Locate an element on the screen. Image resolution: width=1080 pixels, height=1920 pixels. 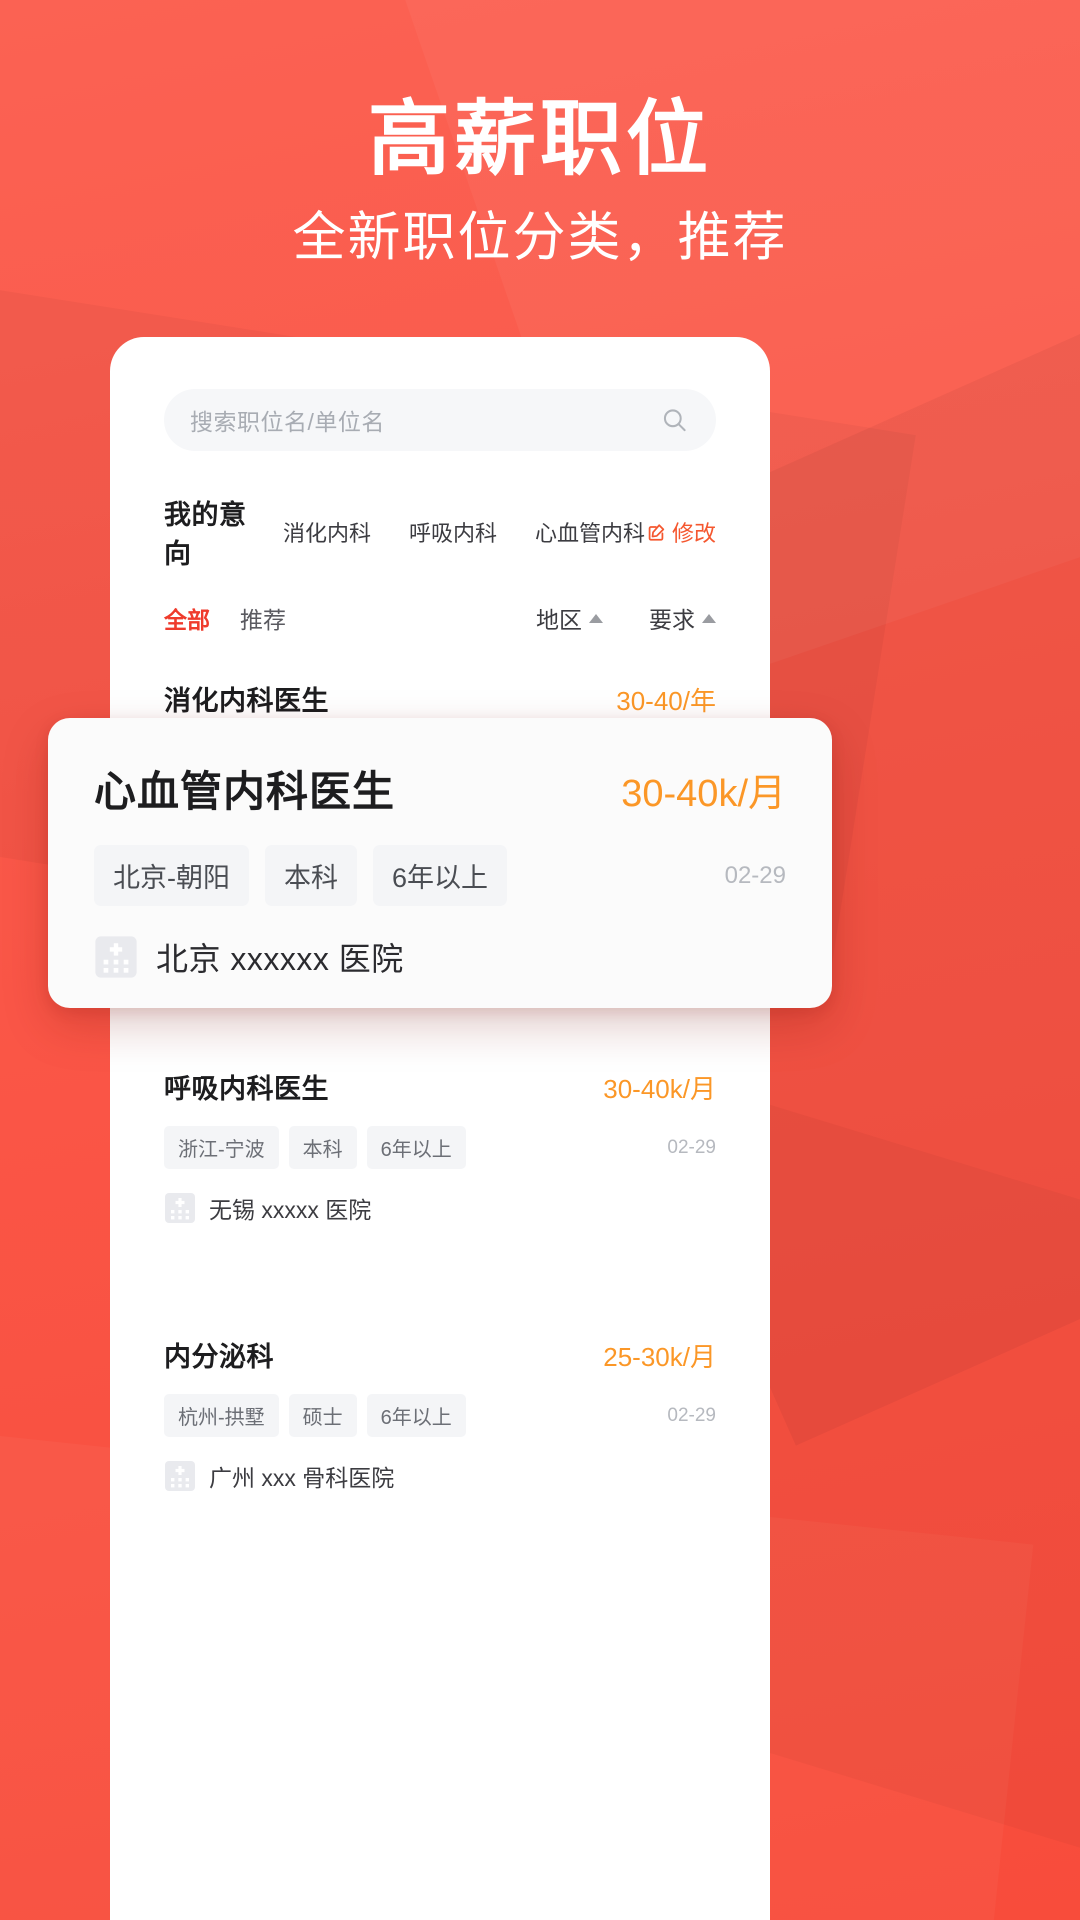
job-salary: 30-40k/月 is located at coordinates (659, 1089).